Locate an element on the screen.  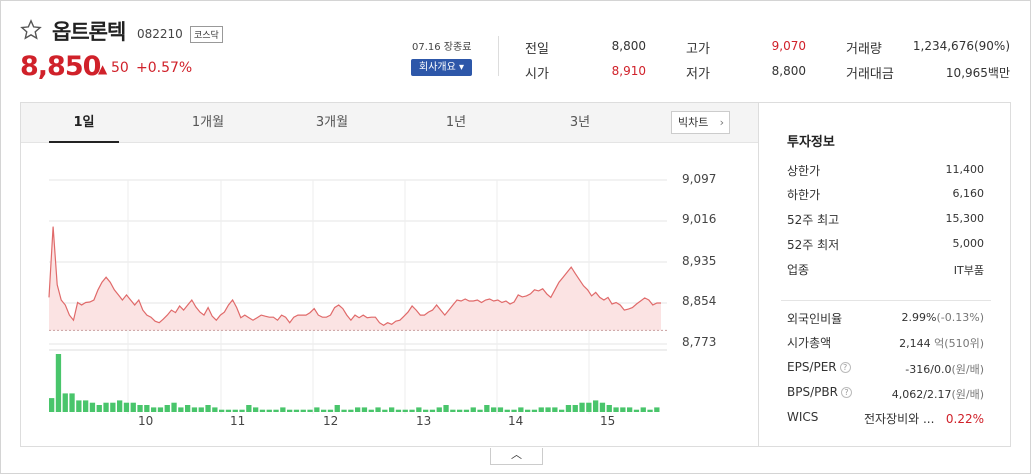
info-title: 투자정보 is located at coordinates (811, 142).